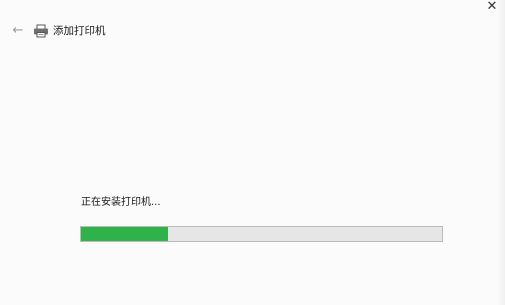 The image size is (505, 305). What do you see at coordinates (41, 31) in the screenshot?
I see `printer-icon` at bounding box center [41, 31].